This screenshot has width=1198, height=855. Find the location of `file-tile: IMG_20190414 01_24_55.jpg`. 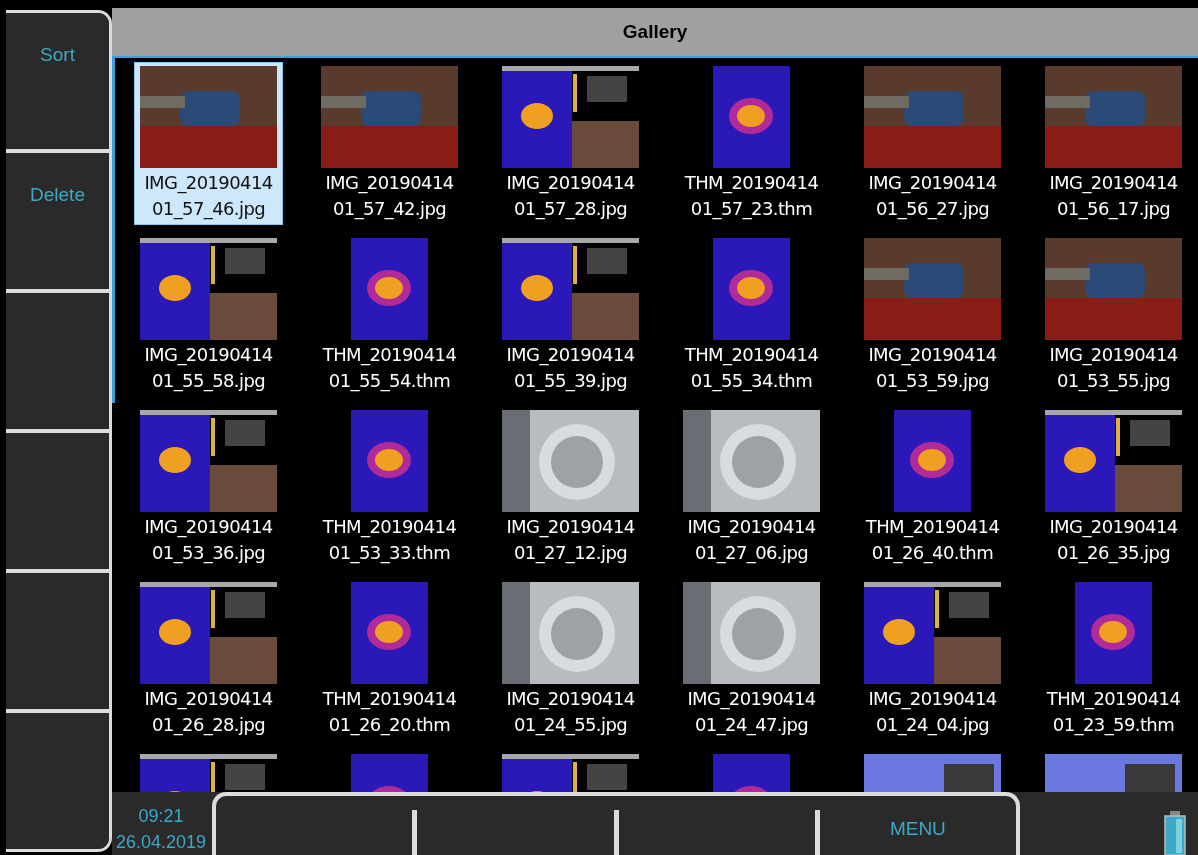

file-tile: IMG_20190414 01_24_55.jpg is located at coordinates (570, 659).